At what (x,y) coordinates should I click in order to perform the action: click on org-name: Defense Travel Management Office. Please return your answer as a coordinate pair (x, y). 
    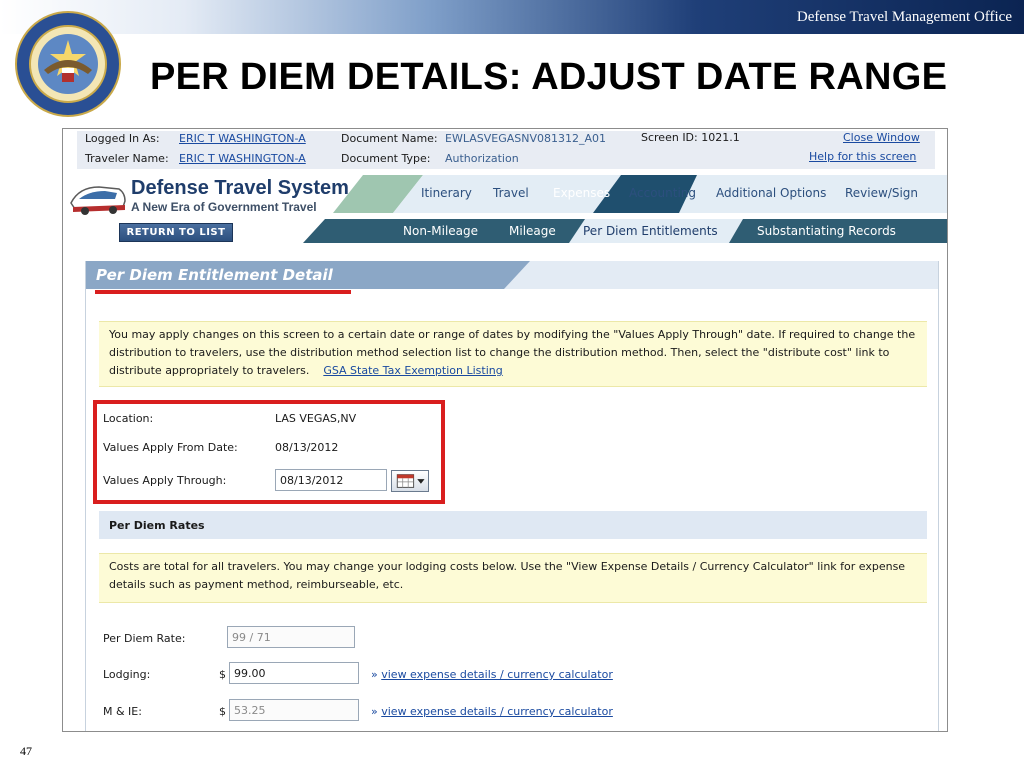
    Looking at the image, I should click on (904, 17).